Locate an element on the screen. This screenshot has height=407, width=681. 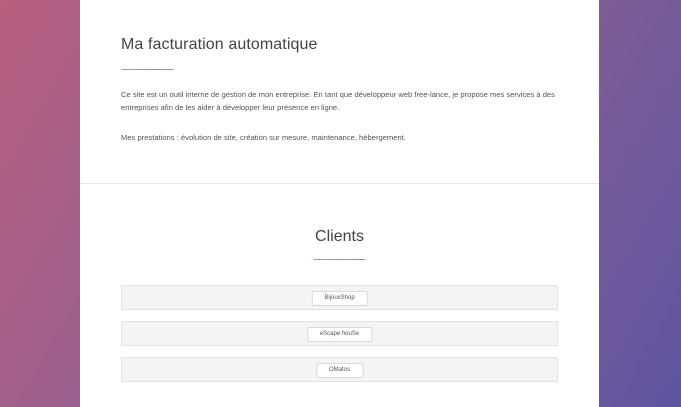
client-card: eScape houSe is located at coordinates (339, 333).